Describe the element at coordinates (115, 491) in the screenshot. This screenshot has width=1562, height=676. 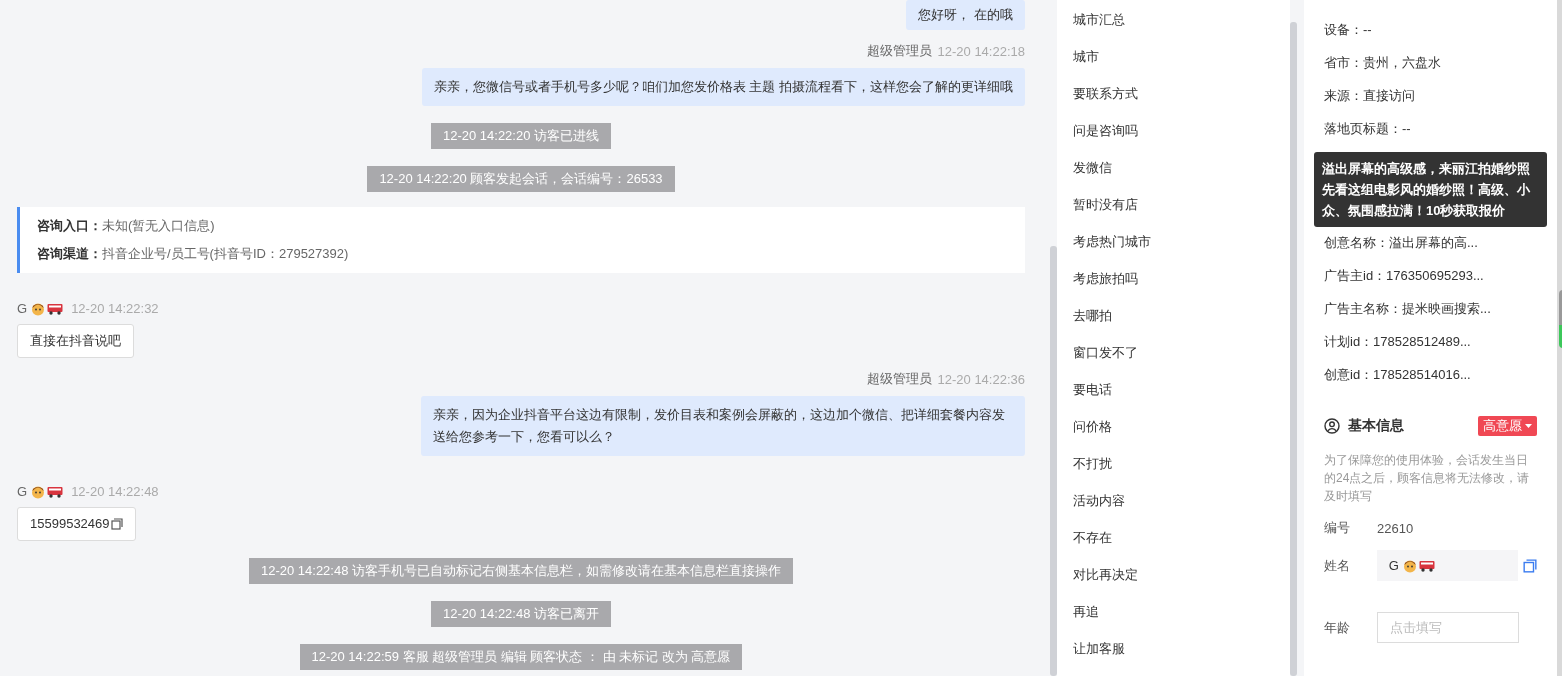
I see `message-time: 12-20 14:22:48` at that location.